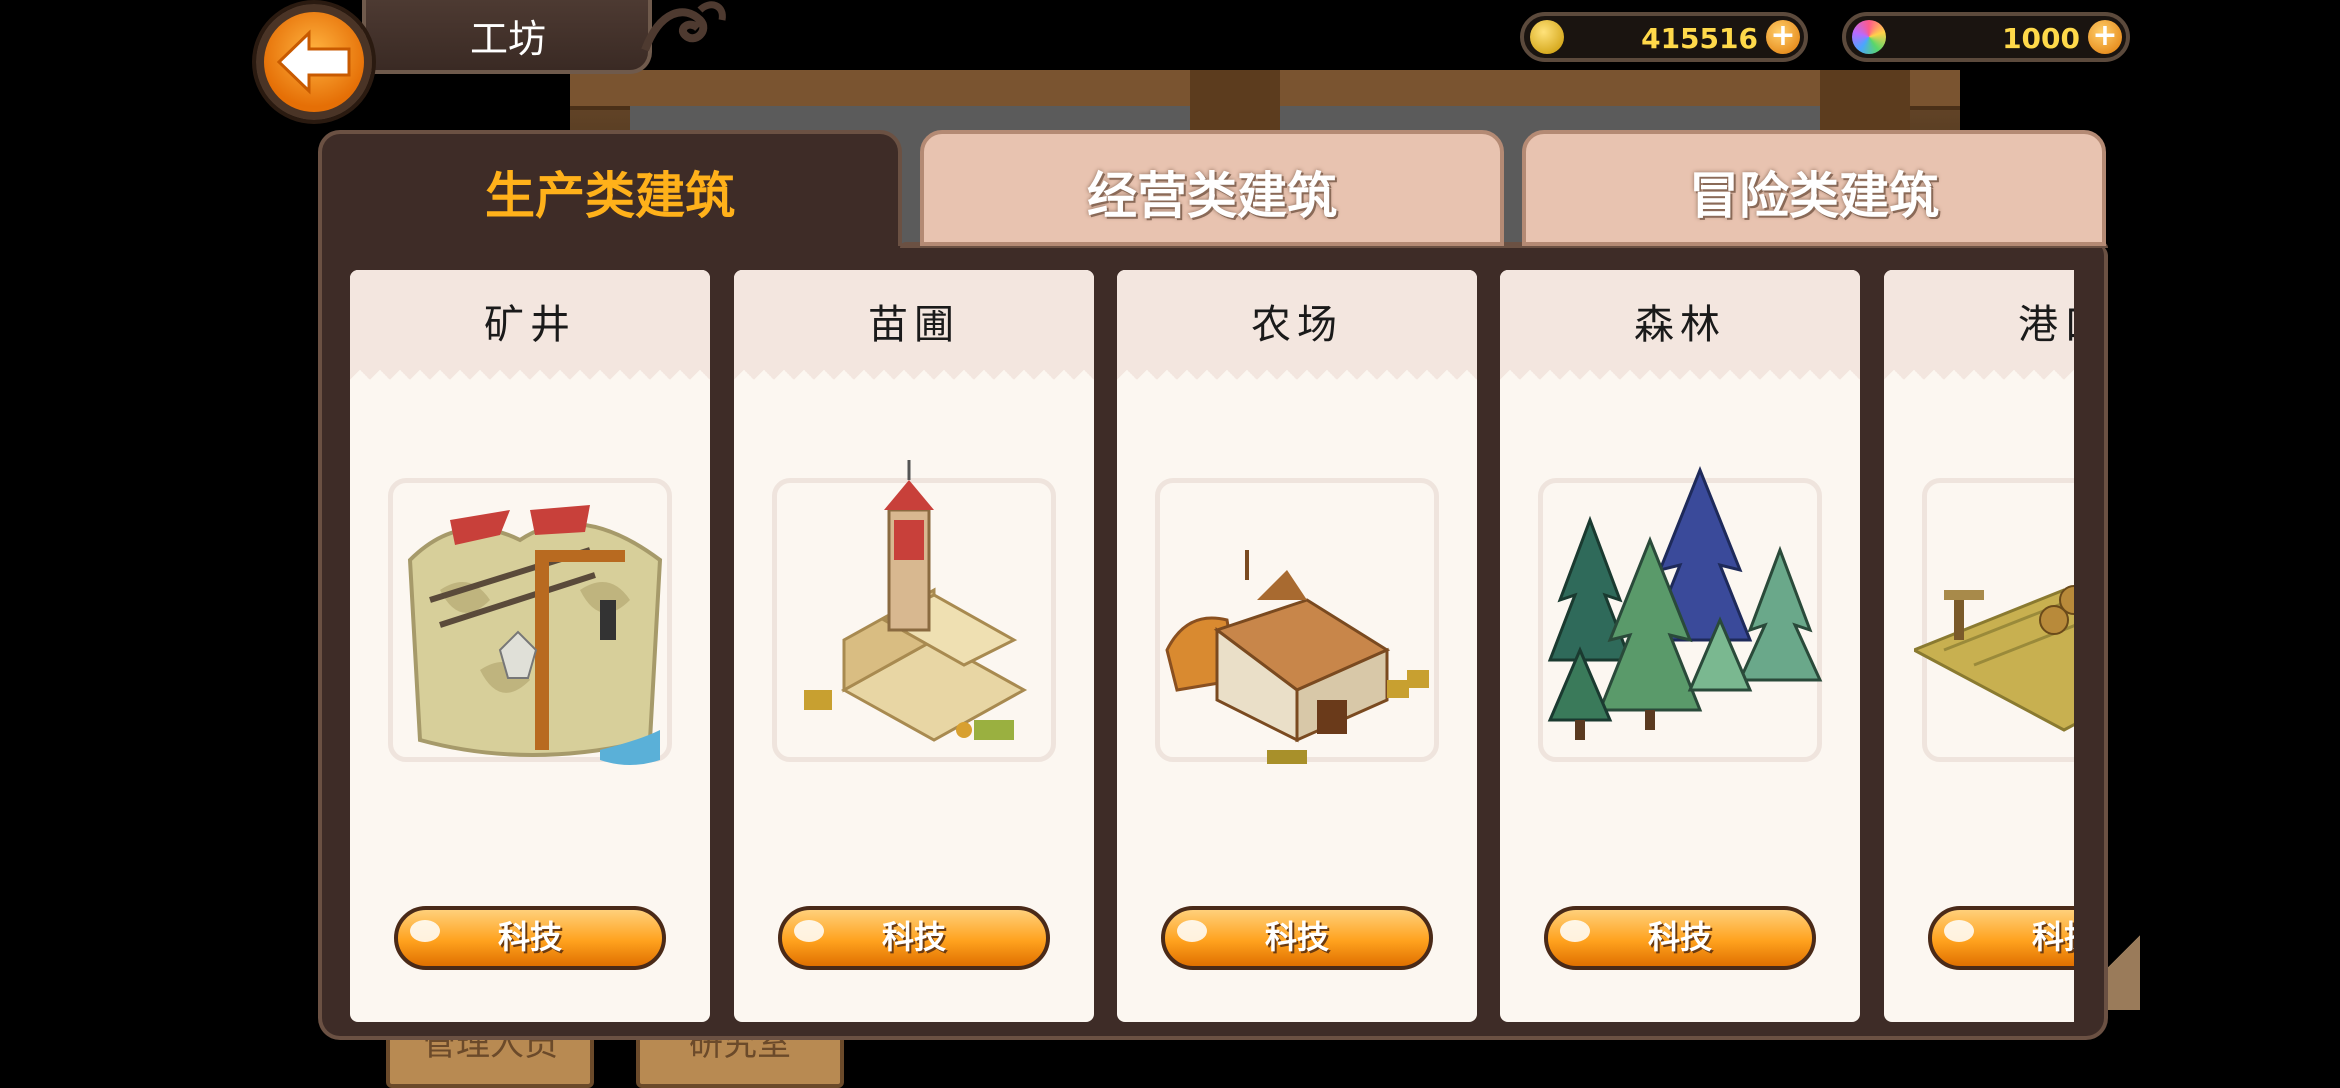 The image size is (2340, 1088). I want to click on tech-button-harbor: 科技, so click(2001, 938).